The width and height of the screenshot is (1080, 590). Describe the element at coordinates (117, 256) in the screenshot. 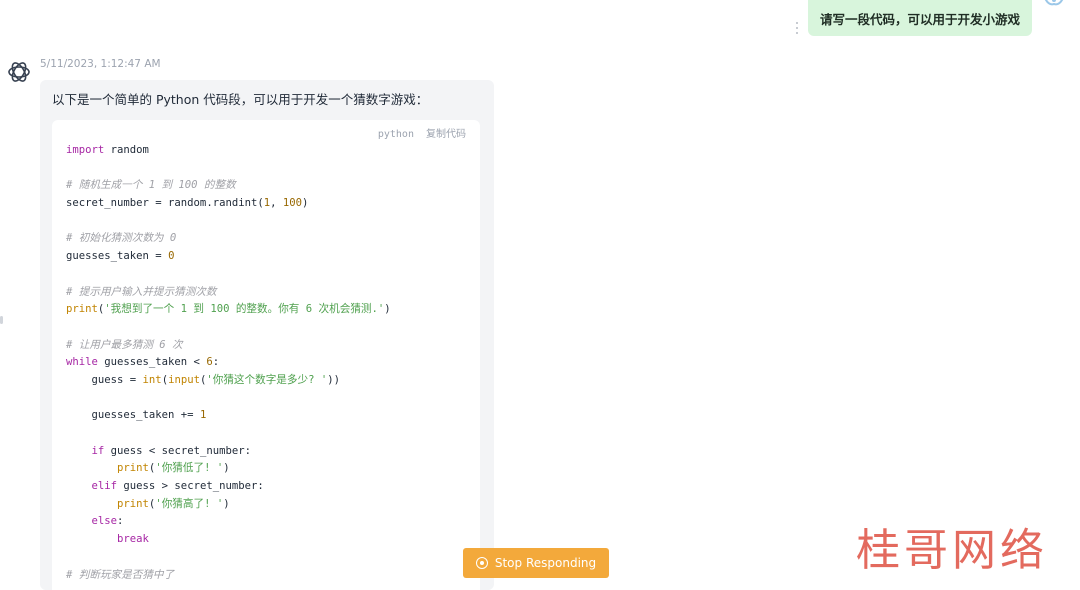

I see `code-token: guesses_taken =` at that location.